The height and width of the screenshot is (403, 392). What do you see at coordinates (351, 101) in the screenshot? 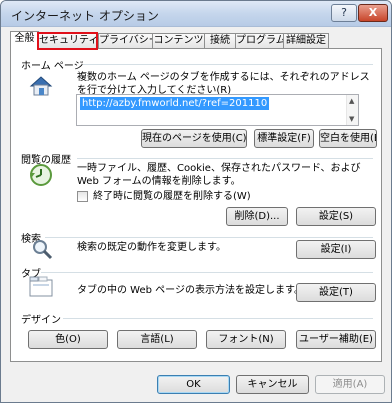
I see `scroll-up-icon: ▲` at bounding box center [351, 101].